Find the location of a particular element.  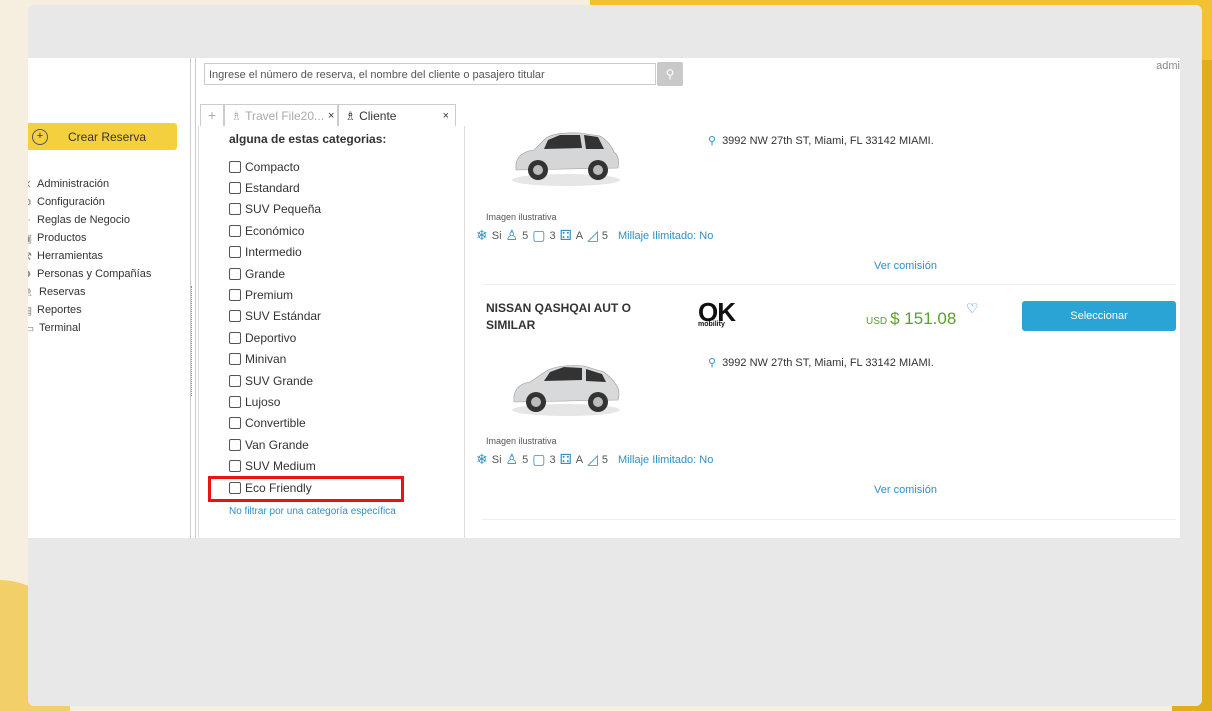

sidebar-item-administracion: +✕Administración is located at coordinates (89, 184).